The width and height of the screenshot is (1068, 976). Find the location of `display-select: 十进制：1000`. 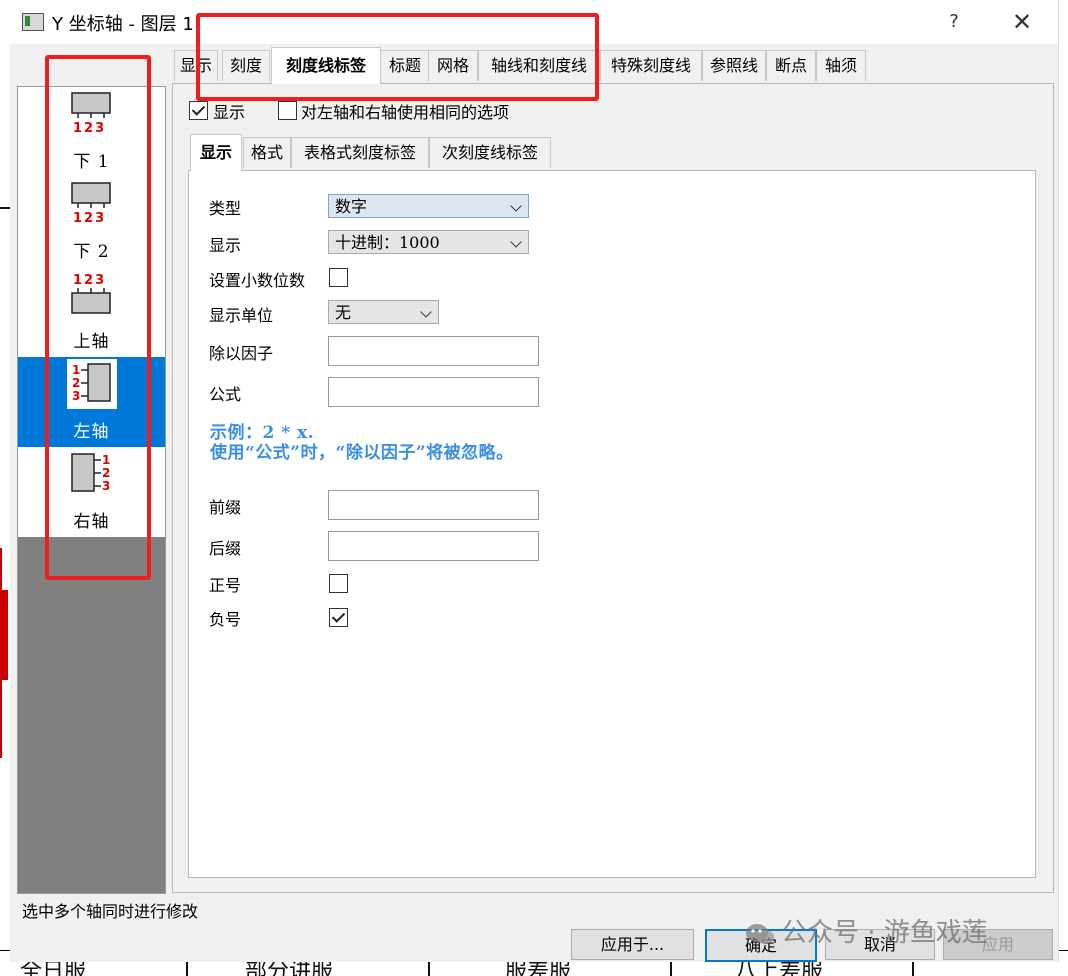

display-select: 十进制：1000 is located at coordinates (428, 242).